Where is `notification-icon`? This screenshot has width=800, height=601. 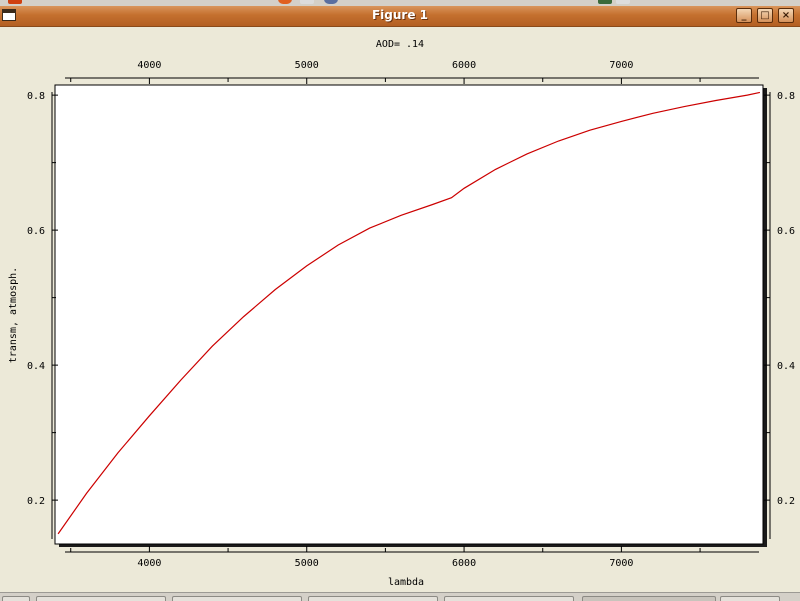 notification-icon is located at coordinates (623, 2).